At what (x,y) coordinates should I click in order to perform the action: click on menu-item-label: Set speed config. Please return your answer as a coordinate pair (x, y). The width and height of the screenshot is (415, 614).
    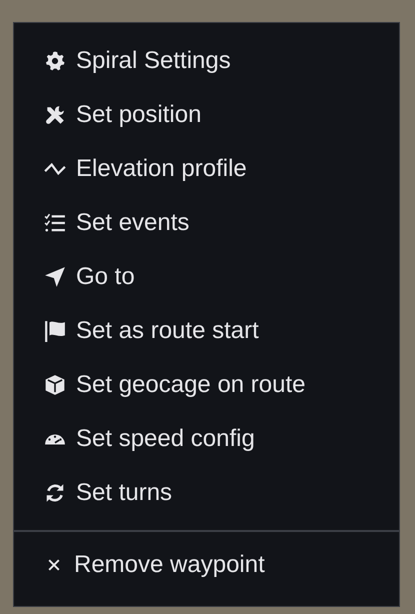
    Looking at the image, I should click on (165, 439).